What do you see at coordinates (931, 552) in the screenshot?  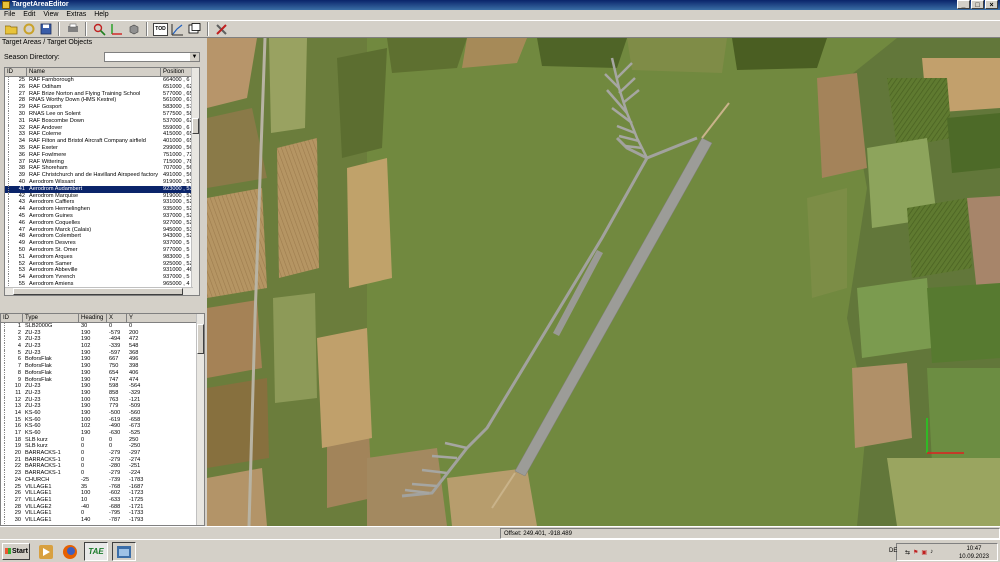 I see `volume-icon: ♪` at bounding box center [931, 552].